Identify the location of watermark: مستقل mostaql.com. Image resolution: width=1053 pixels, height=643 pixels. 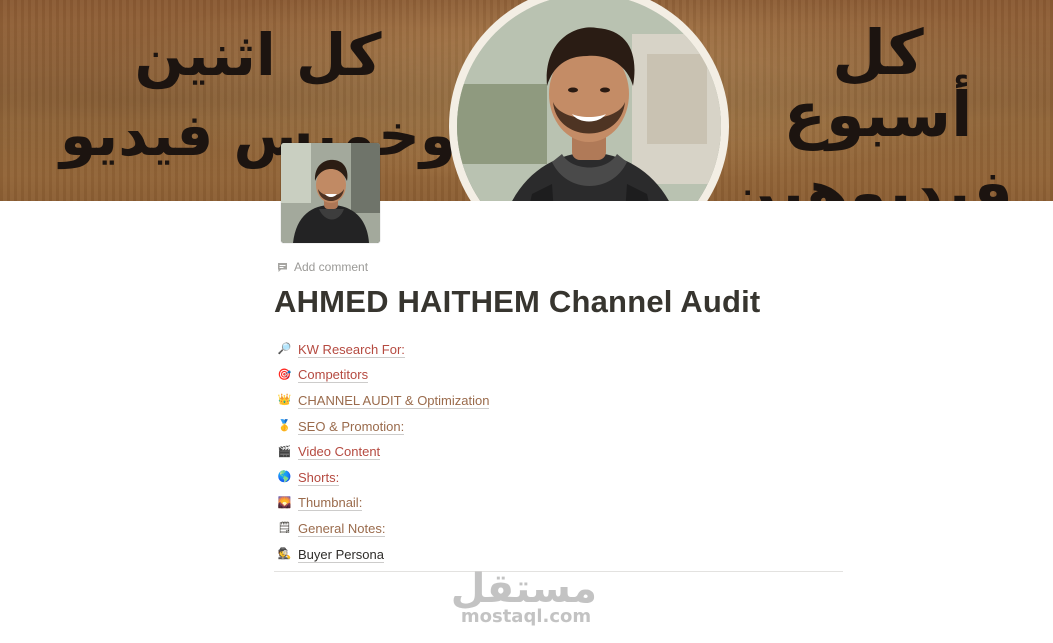
(524, 601).